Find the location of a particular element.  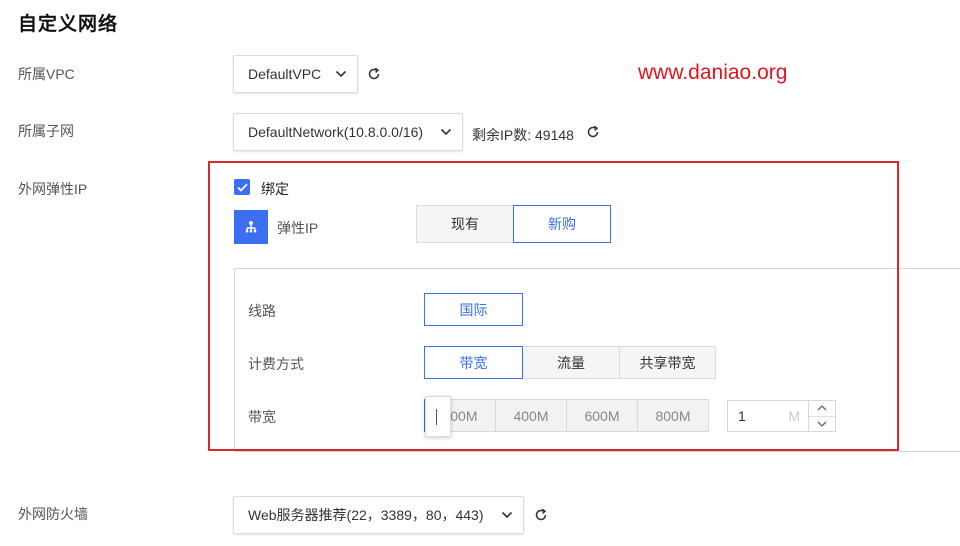

vpc-value: DefaultVPC is located at coordinates (285, 74).